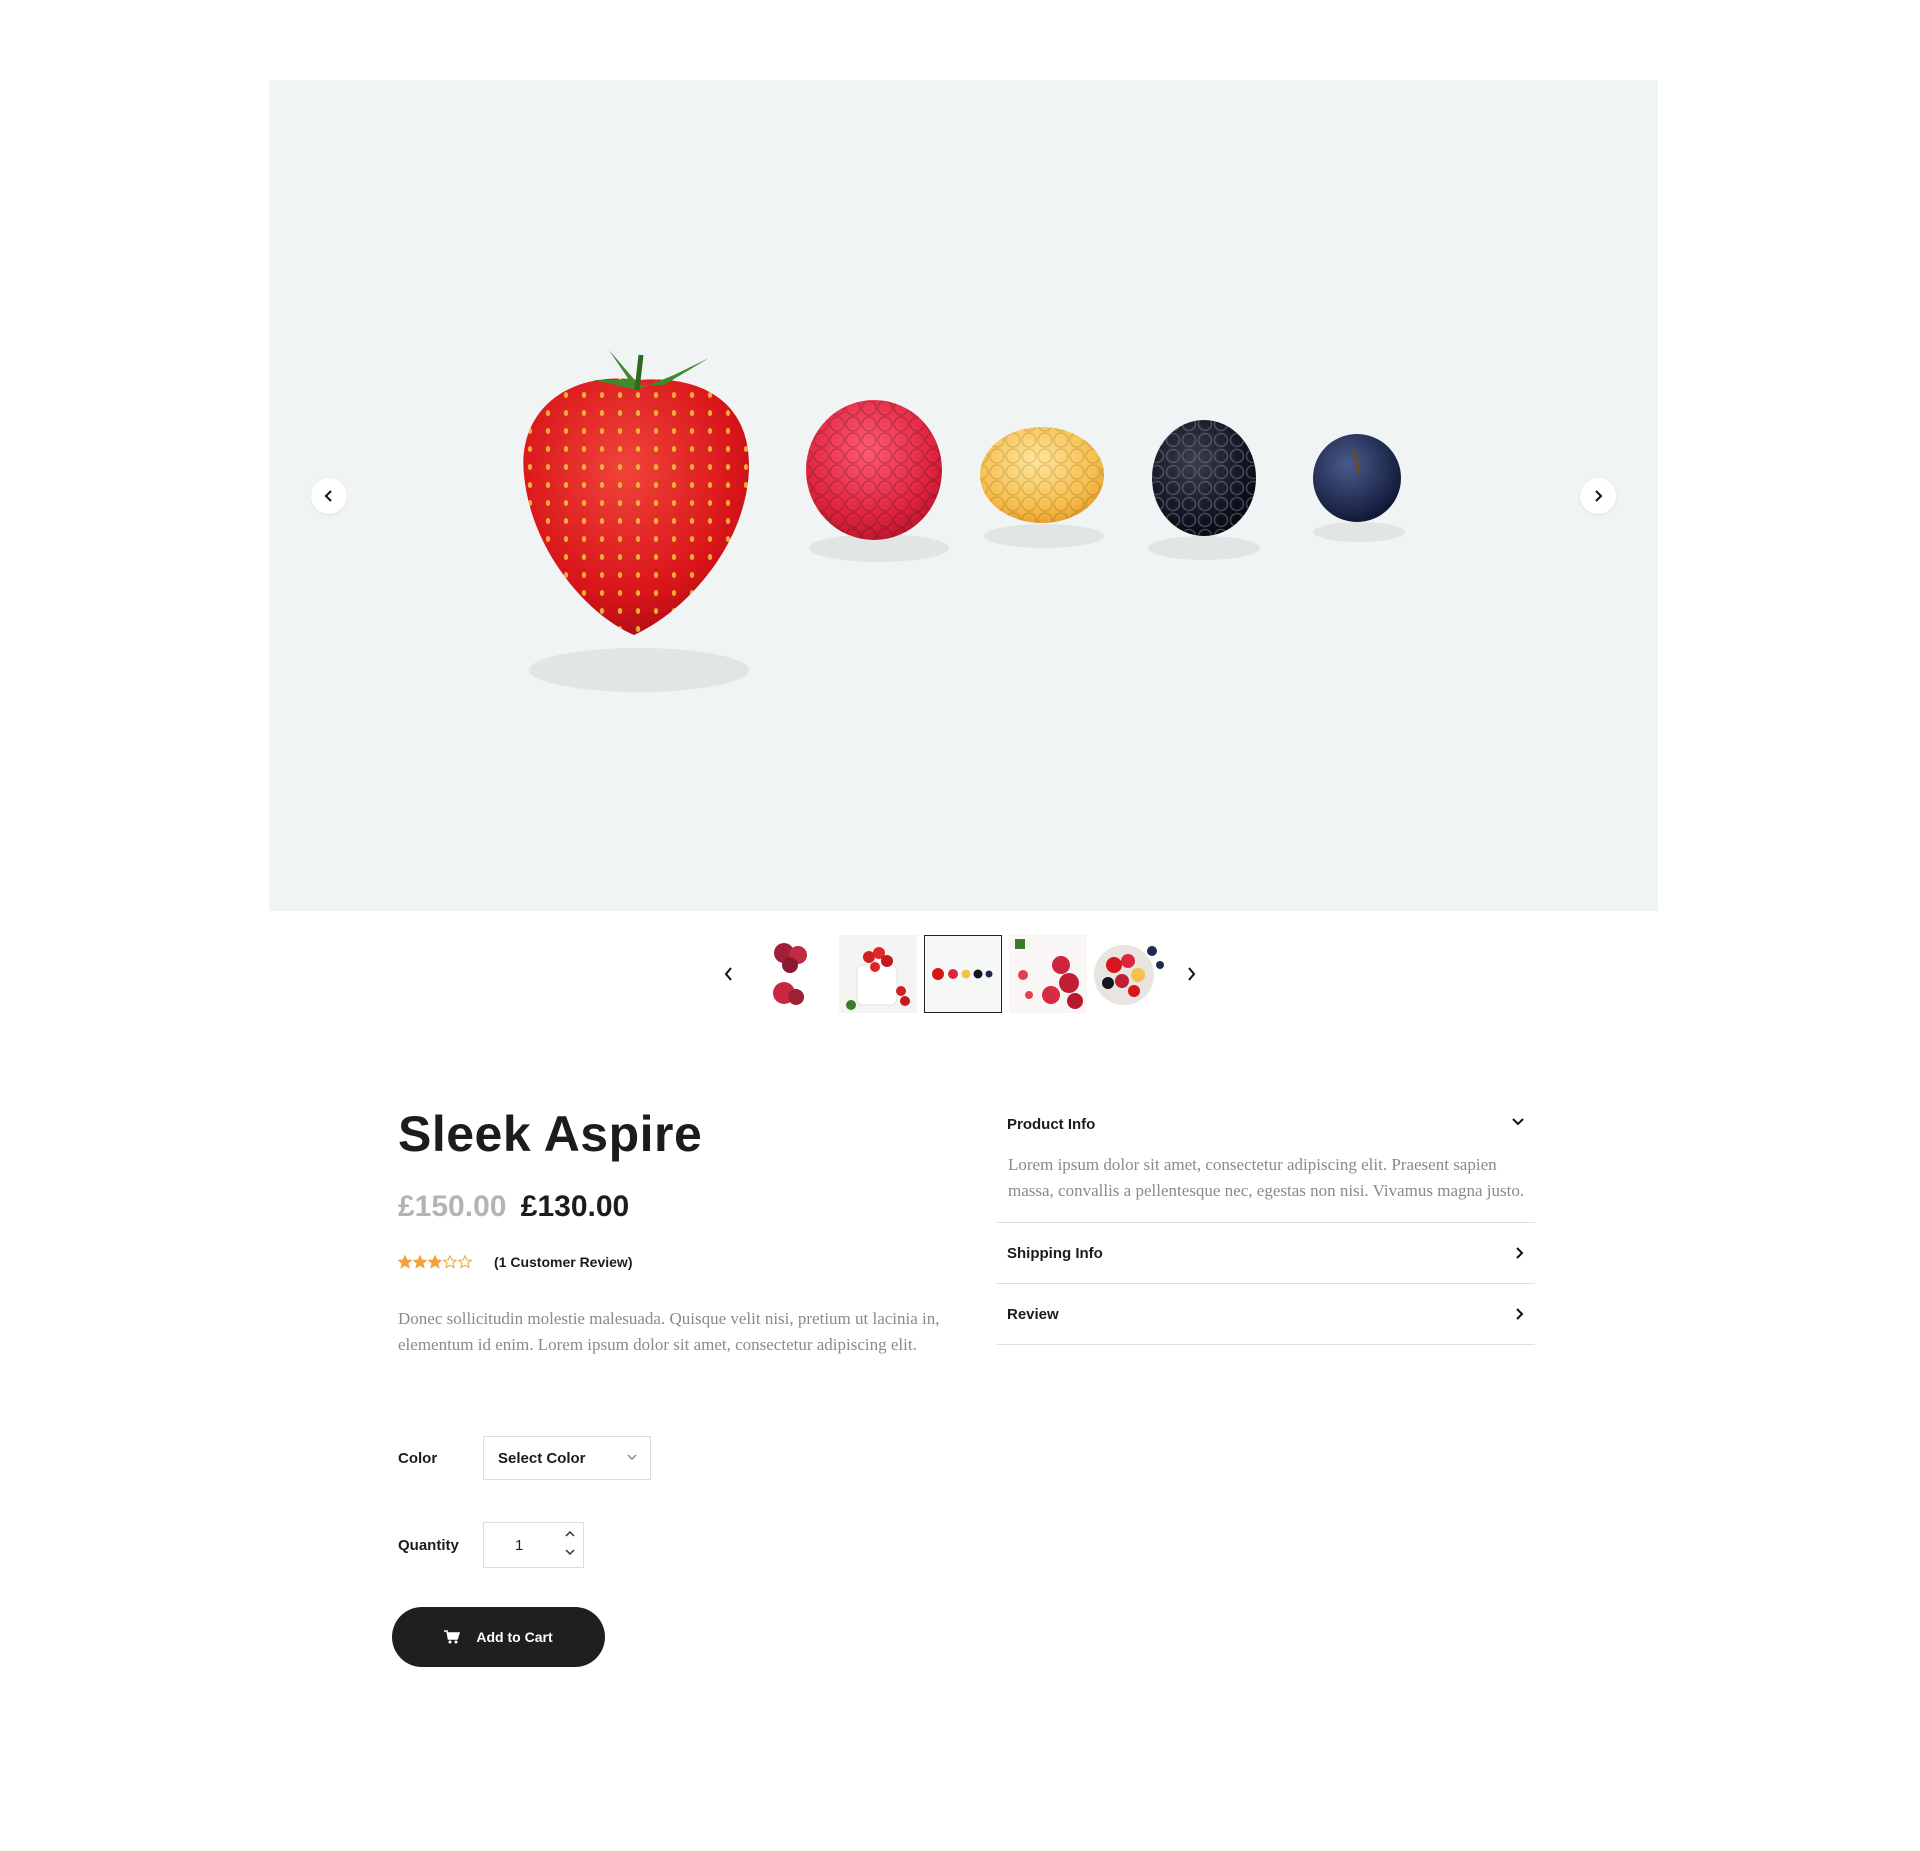 This screenshot has height=1851, width=1920. I want to click on accordion-header-shipping-info: Shipping Info, so click(1266, 1253).